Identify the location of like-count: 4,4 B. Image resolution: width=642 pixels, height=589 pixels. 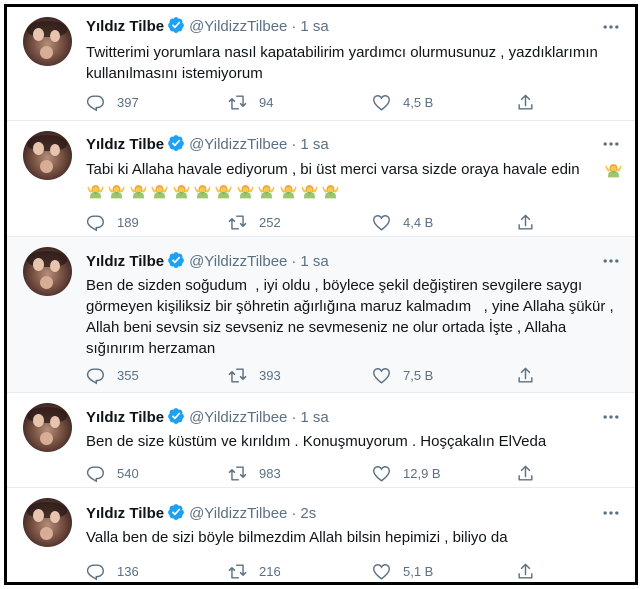
(418, 222).